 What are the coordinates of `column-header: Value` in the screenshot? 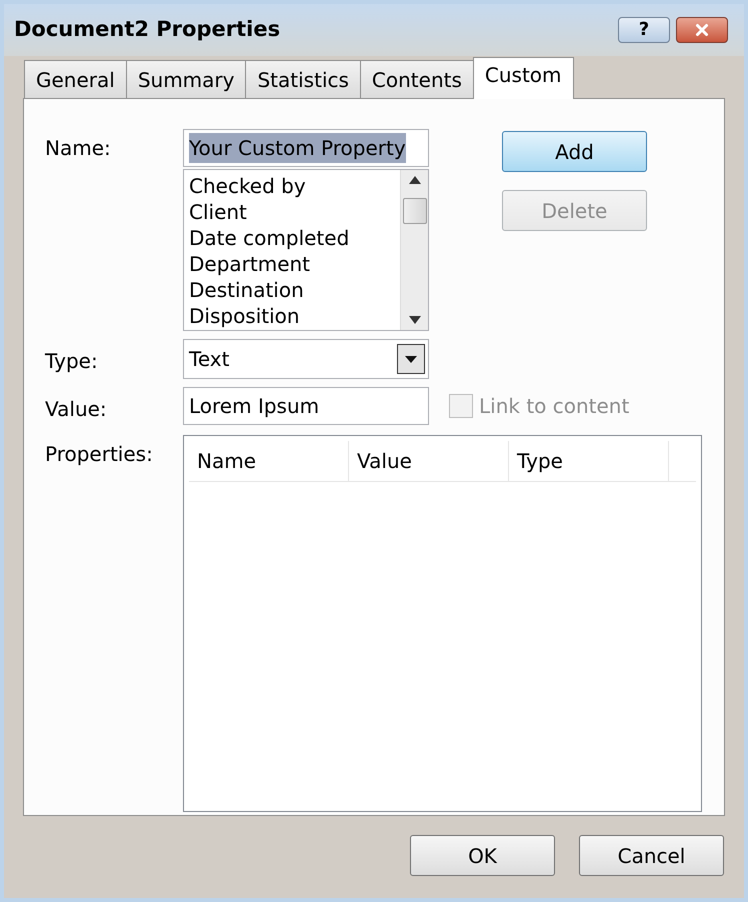 It's located at (429, 461).